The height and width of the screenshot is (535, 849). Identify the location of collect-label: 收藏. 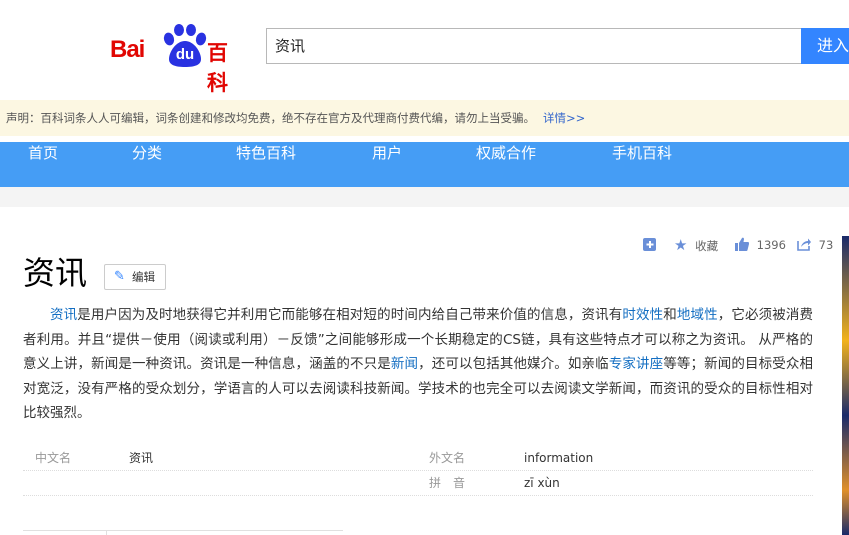
(707, 246).